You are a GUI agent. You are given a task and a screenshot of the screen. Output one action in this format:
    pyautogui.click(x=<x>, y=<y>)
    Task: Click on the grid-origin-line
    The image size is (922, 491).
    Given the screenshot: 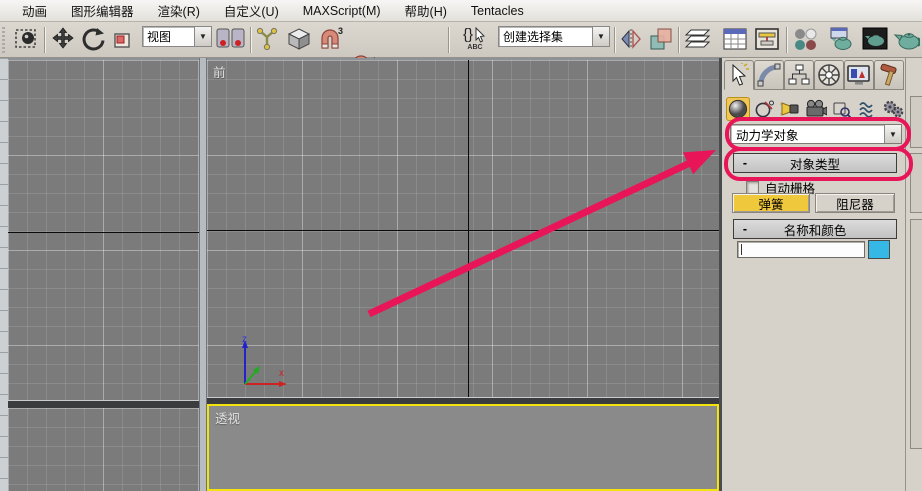 What is the action you would take?
    pyautogui.click(x=103, y=232)
    